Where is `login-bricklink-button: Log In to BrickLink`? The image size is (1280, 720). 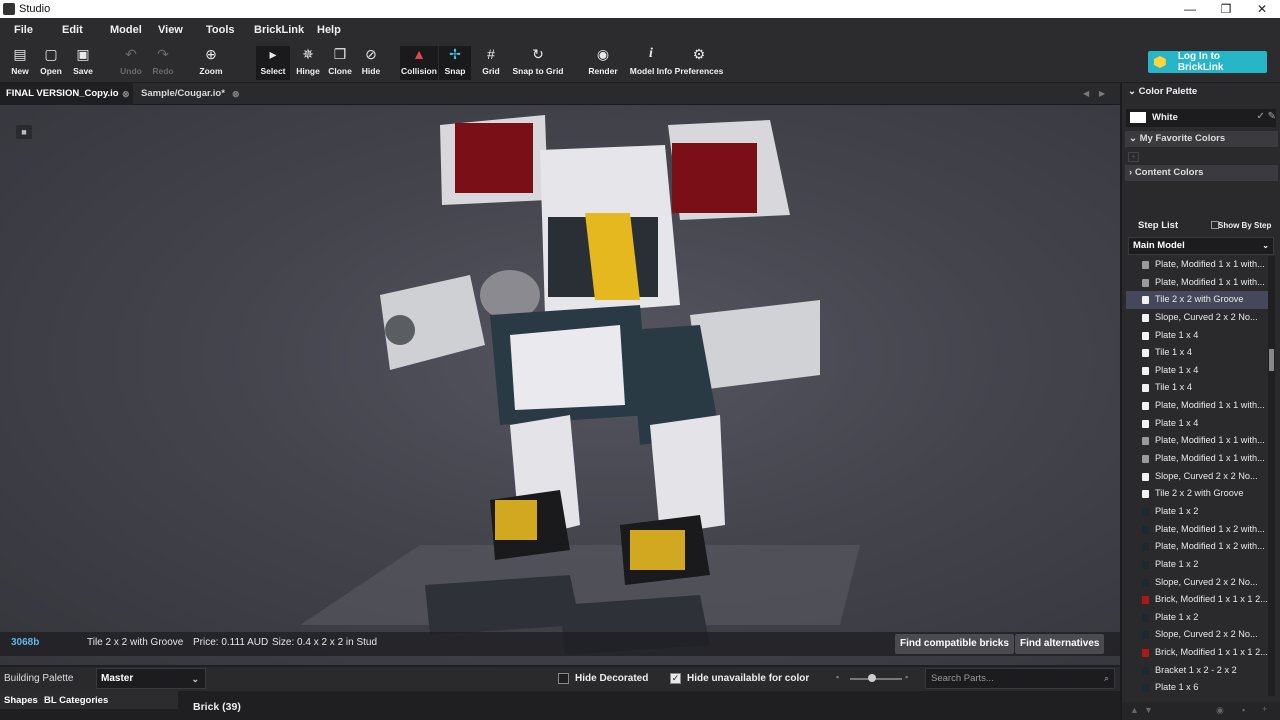
login-bricklink-button: Log In to BrickLink is located at coordinates (1207, 62).